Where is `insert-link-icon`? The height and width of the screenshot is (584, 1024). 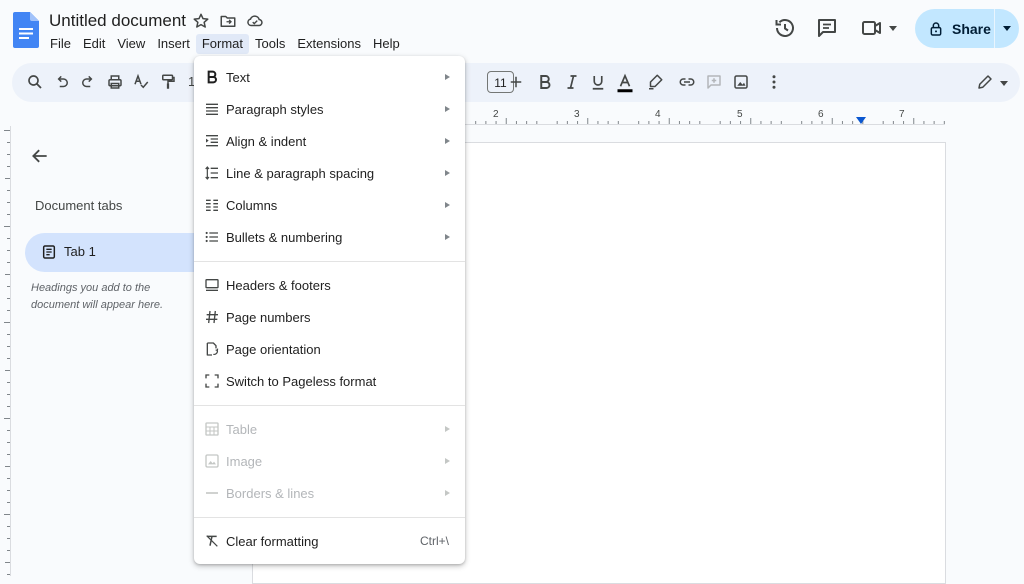
insert-link-icon is located at coordinates (687, 82).